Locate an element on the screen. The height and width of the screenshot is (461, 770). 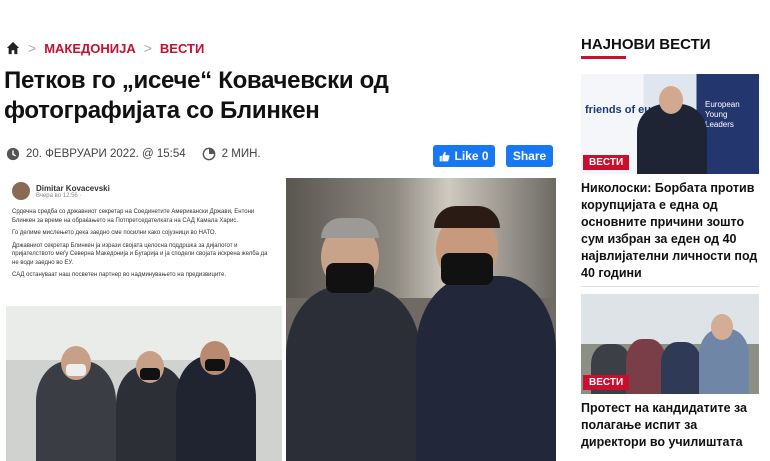
breadcrumb: > МАКЕДОНИЈА > ВЕСТИ is located at coordinates (105, 48).